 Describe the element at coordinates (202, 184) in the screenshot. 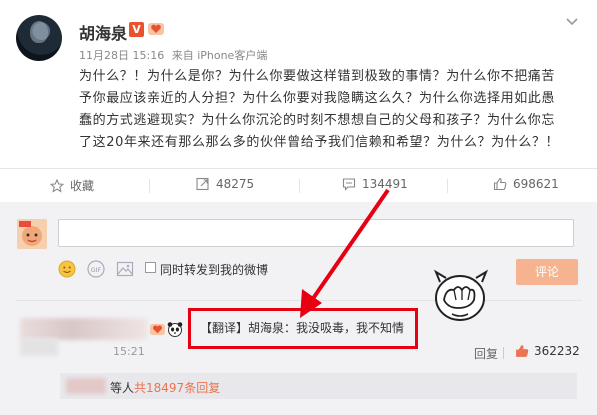

I see `forward-icon` at that location.